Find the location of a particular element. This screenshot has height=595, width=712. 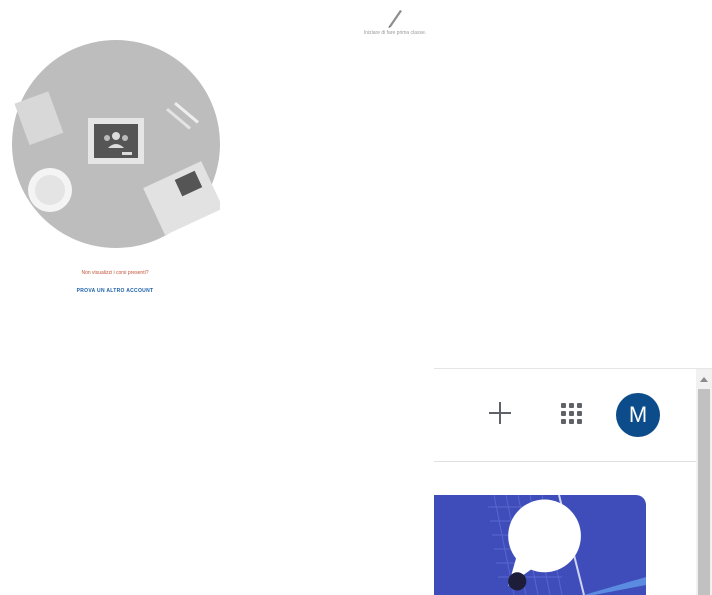

hint: Iniziare di fare prima classe. is located at coordinates (395, 21).